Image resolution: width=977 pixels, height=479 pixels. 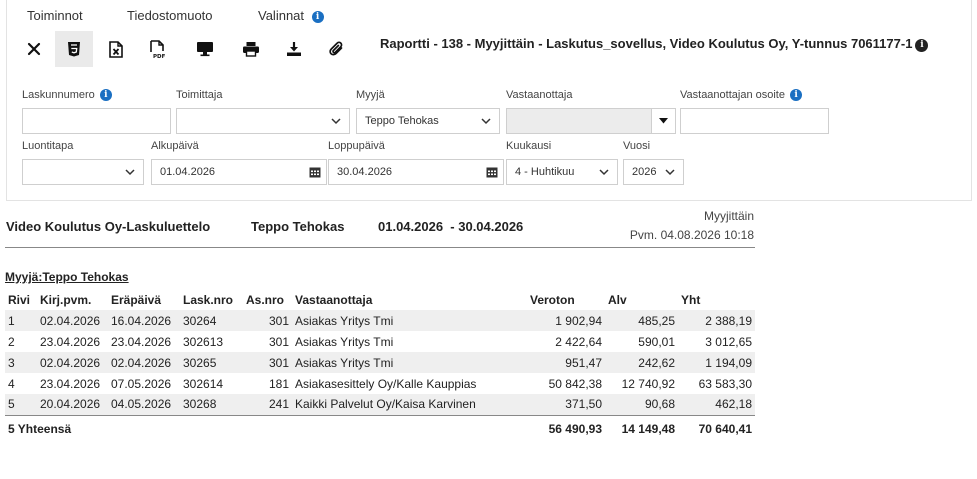 What do you see at coordinates (263, 121) in the screenshot?
I see `supplier-select` at bounding box center [263, 121].